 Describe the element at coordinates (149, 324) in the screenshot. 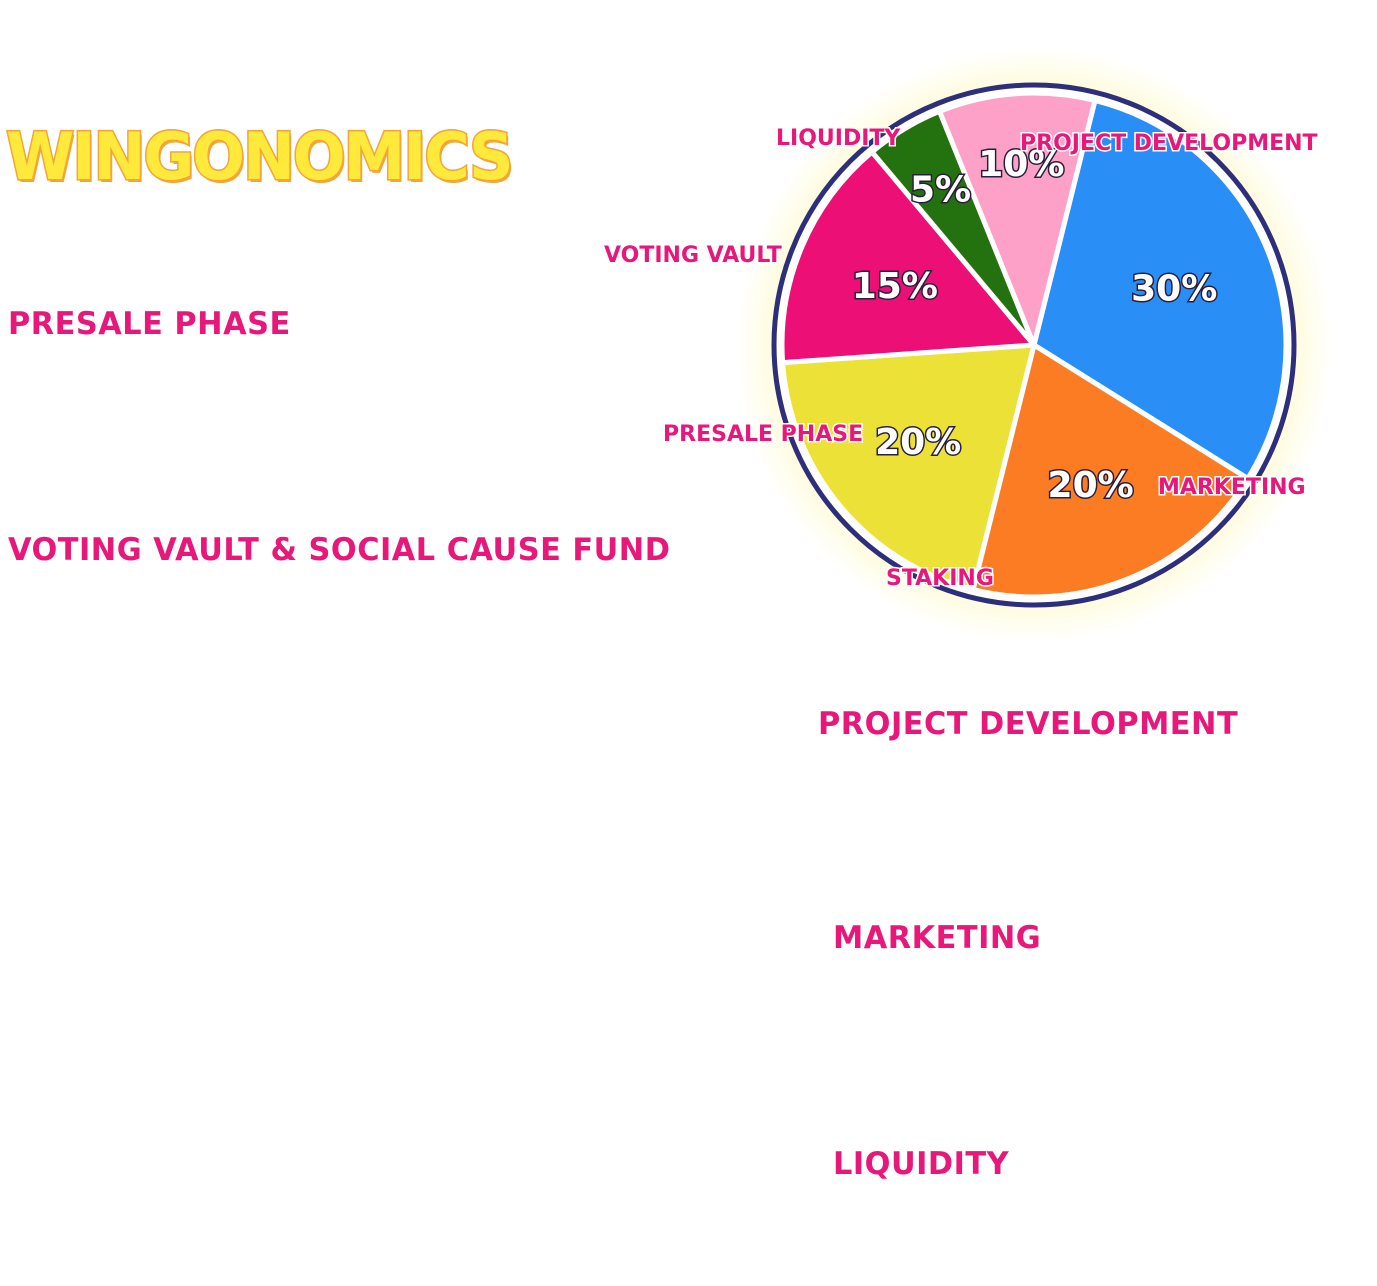

I see `section-heading-presale: PRESALE PHASE` at that location.